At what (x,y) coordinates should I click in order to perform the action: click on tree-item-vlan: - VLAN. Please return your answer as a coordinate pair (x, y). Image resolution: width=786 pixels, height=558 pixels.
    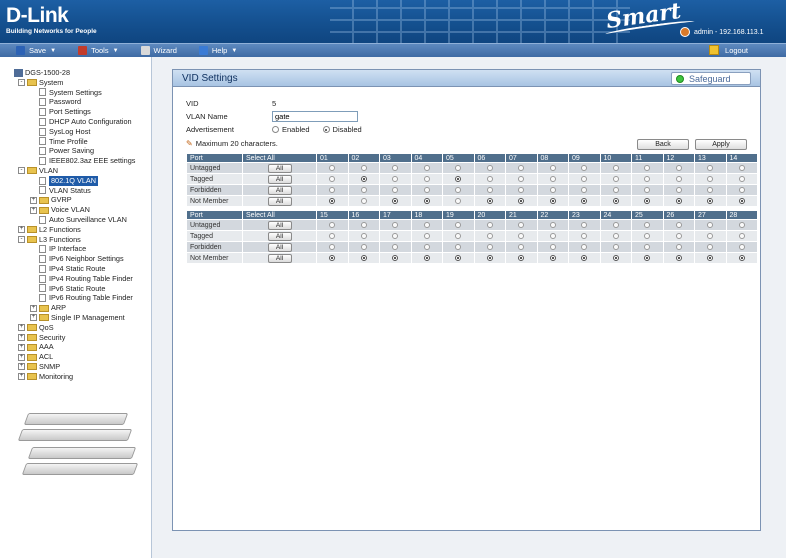
    Looking at the image, I should click on (74, 171).